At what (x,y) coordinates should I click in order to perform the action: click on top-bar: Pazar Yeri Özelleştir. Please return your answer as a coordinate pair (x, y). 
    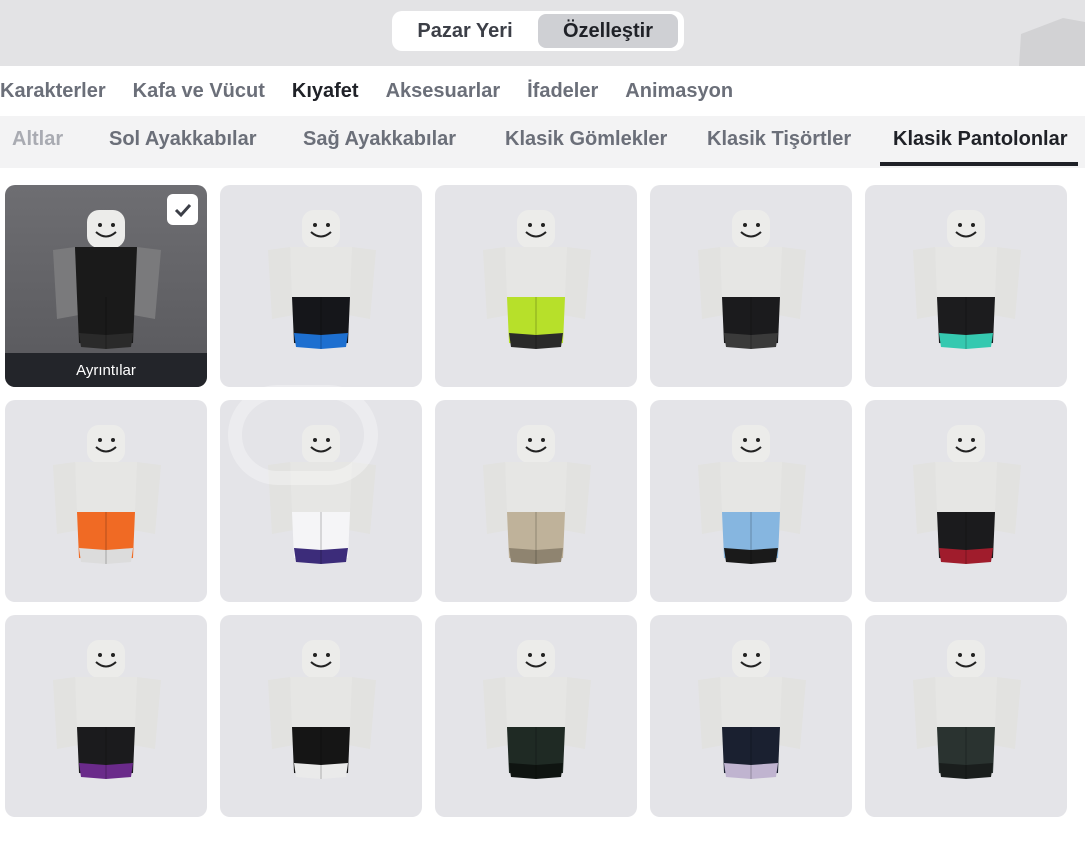
    Looking at the image, I should click on (542, 33).